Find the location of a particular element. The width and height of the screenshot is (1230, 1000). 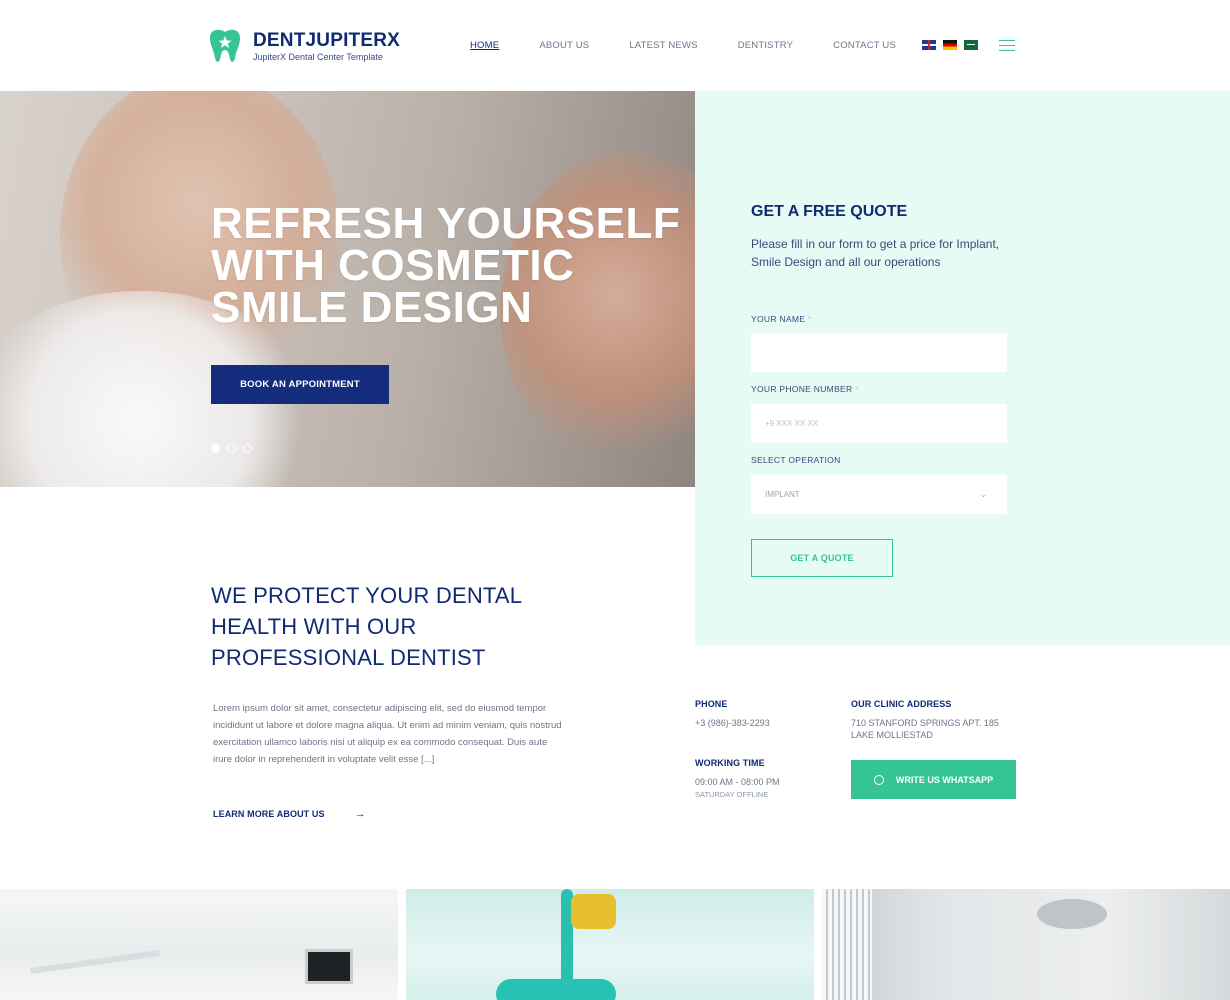

hours-value: 09:00 AM - 08:00 PM is located at coordinates (737, 782).